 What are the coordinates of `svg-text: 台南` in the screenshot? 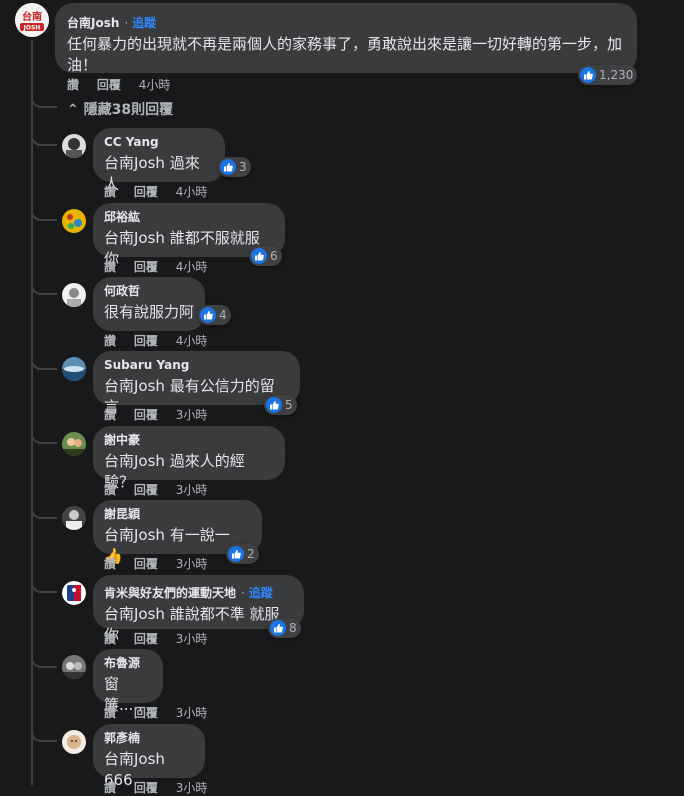 It's located at (32, 16).